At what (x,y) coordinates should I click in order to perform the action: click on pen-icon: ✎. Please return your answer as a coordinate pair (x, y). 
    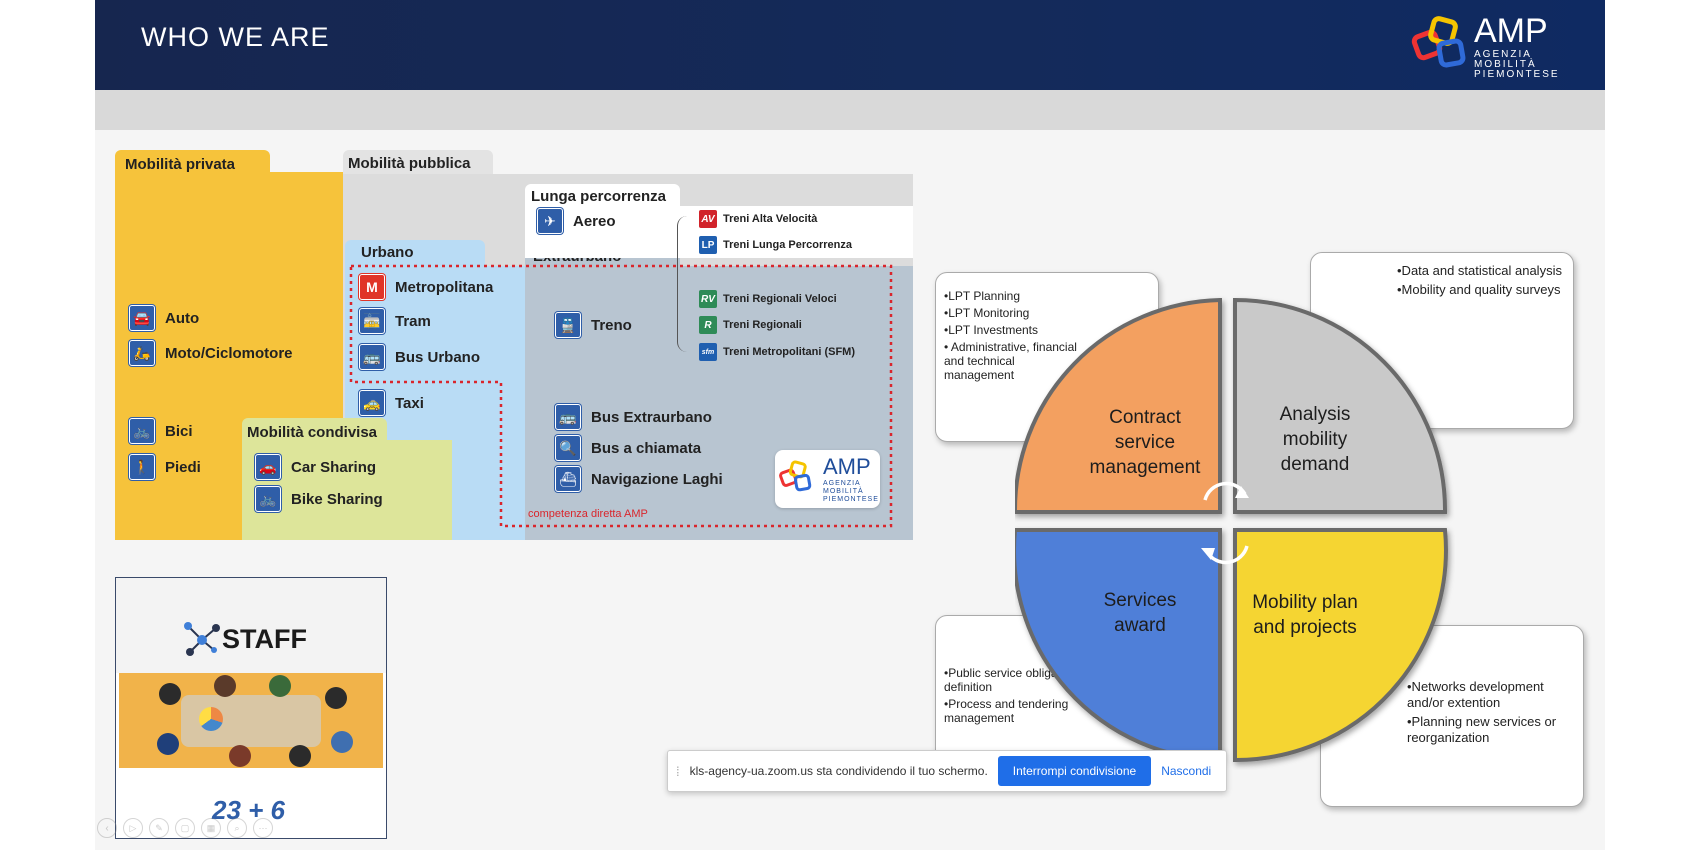
    Looking at the image, I should click on (159, 828).